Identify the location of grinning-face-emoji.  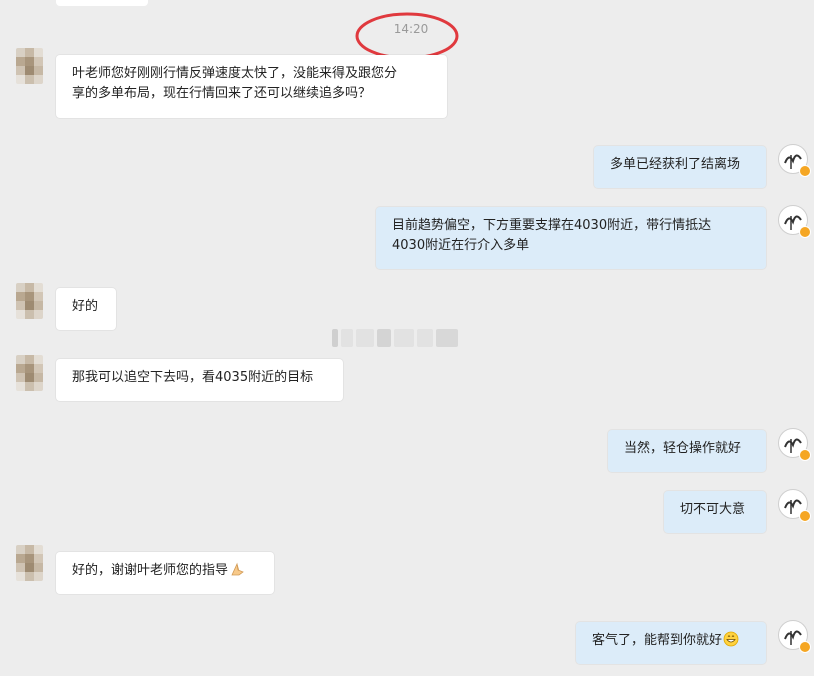
(731, 639).